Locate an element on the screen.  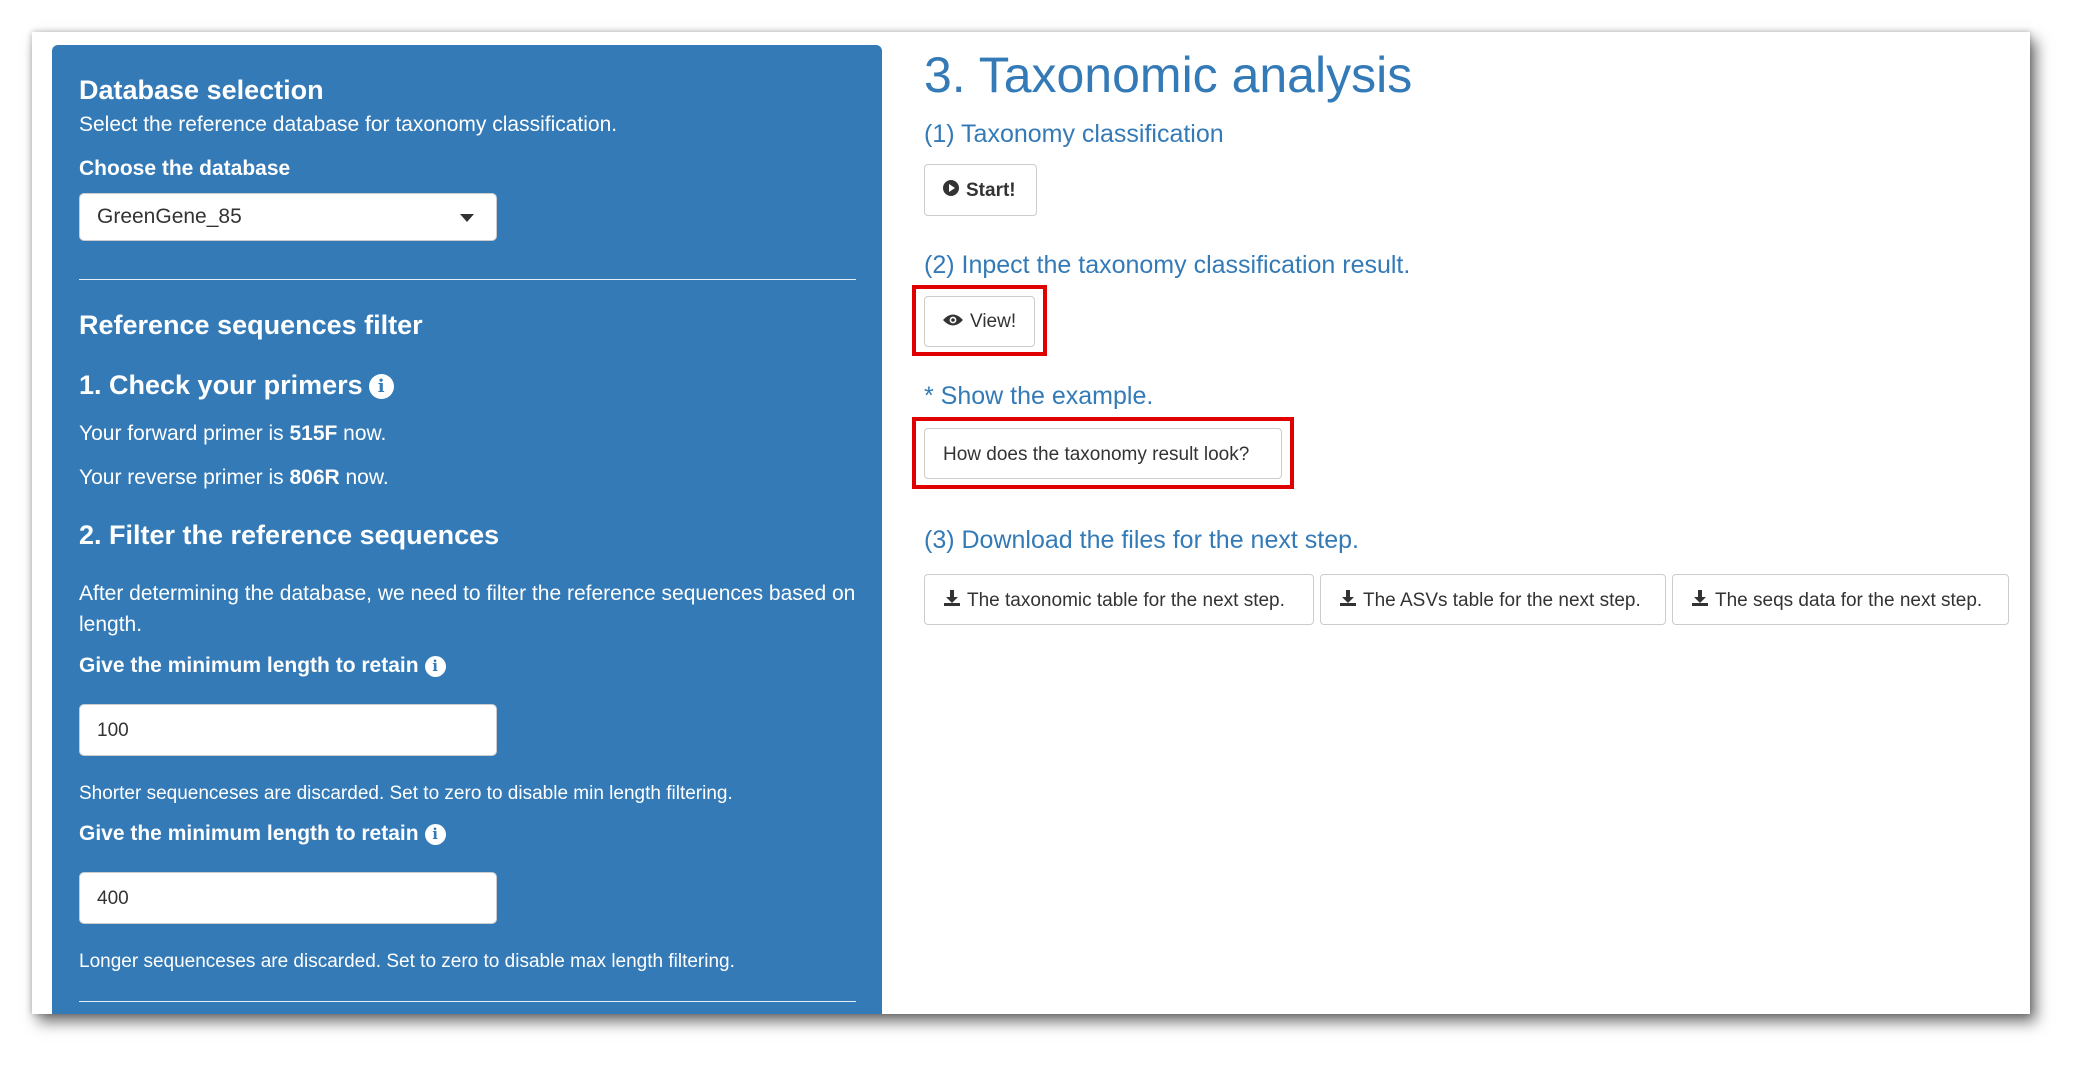
download-seqs-data-label: The seqs data for the next step. is located at coordinates (1849, 601).